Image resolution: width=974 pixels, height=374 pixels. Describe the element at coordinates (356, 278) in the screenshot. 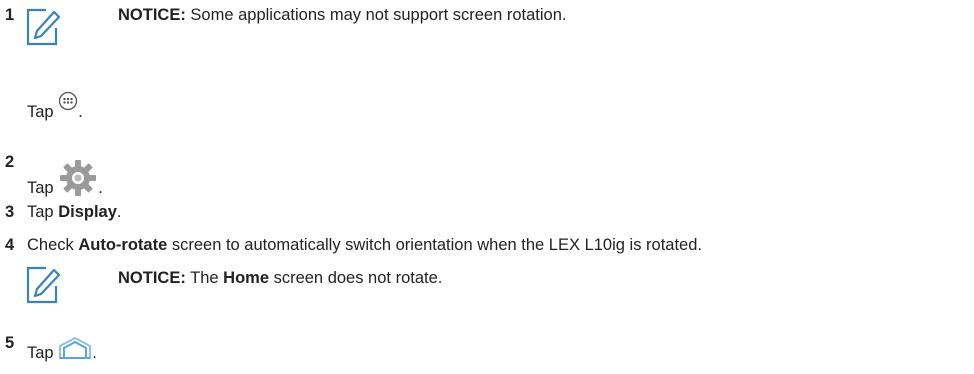

I see `notice-2-post: screen does not rotate.` at that location.